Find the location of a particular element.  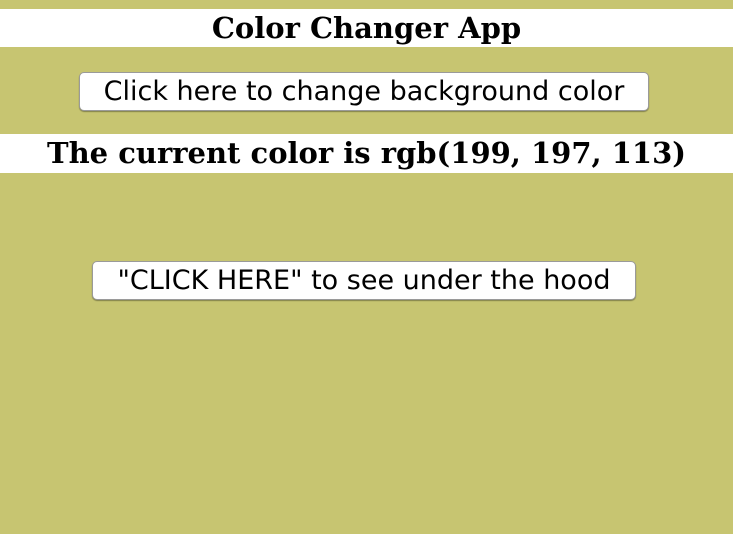

change-background-button: Click here to change background color is located at coordinates (364, 91).